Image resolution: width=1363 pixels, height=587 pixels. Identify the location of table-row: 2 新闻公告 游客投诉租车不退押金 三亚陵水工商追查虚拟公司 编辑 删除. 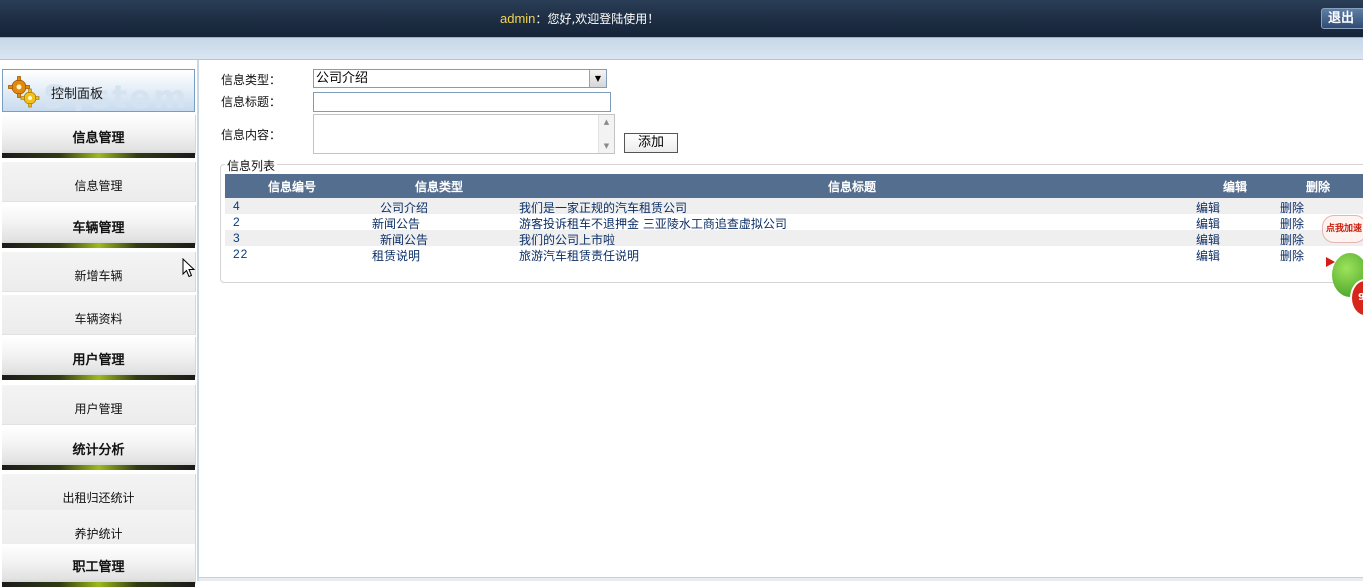
(794, 222).